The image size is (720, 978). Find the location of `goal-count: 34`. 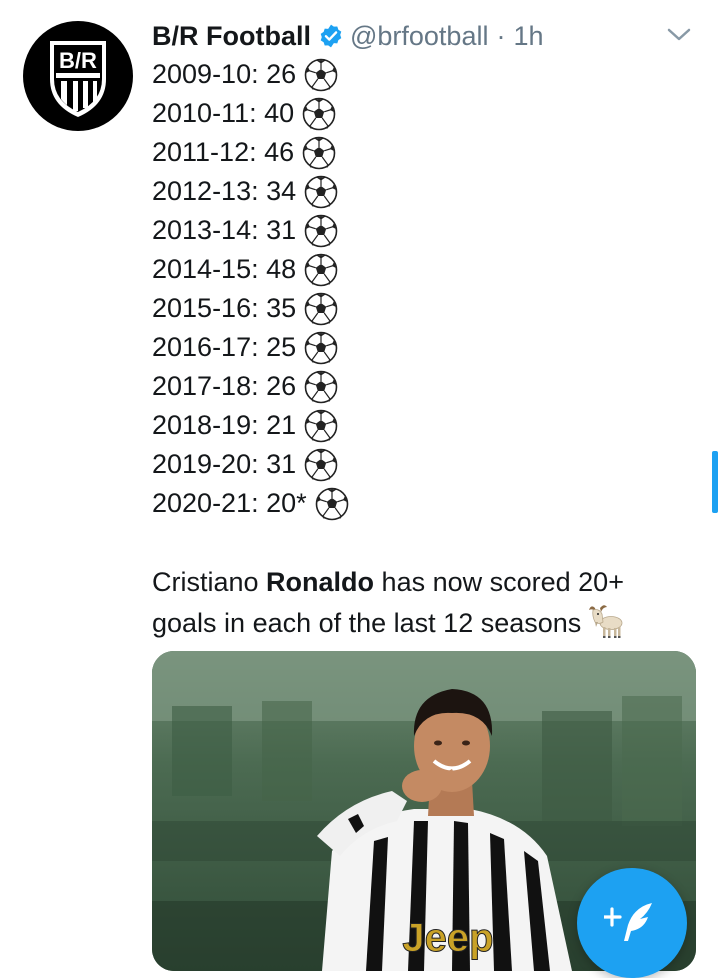

goal-count: 34 is located at coordinates (281, 191).